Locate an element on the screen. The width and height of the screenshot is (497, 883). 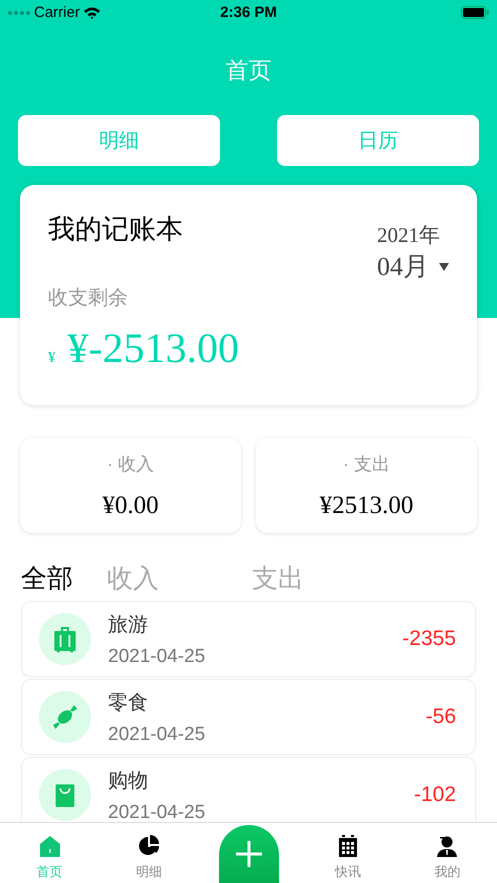
clock-time: 2:36 PM is located at coordinates (248, 12).